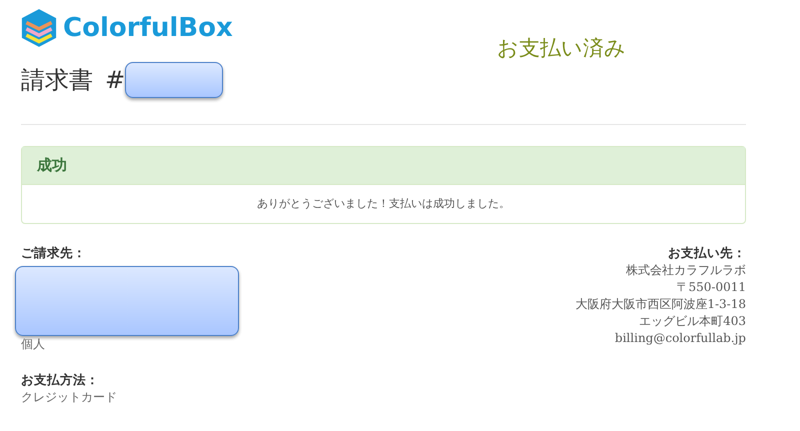 Image resolution: width=800 pixels, height=431 pixels. What do you see at coordinates (692, 321) in the screenshot?
I see `address-line: エッグビル本町403` at bounding box center [692, 321].